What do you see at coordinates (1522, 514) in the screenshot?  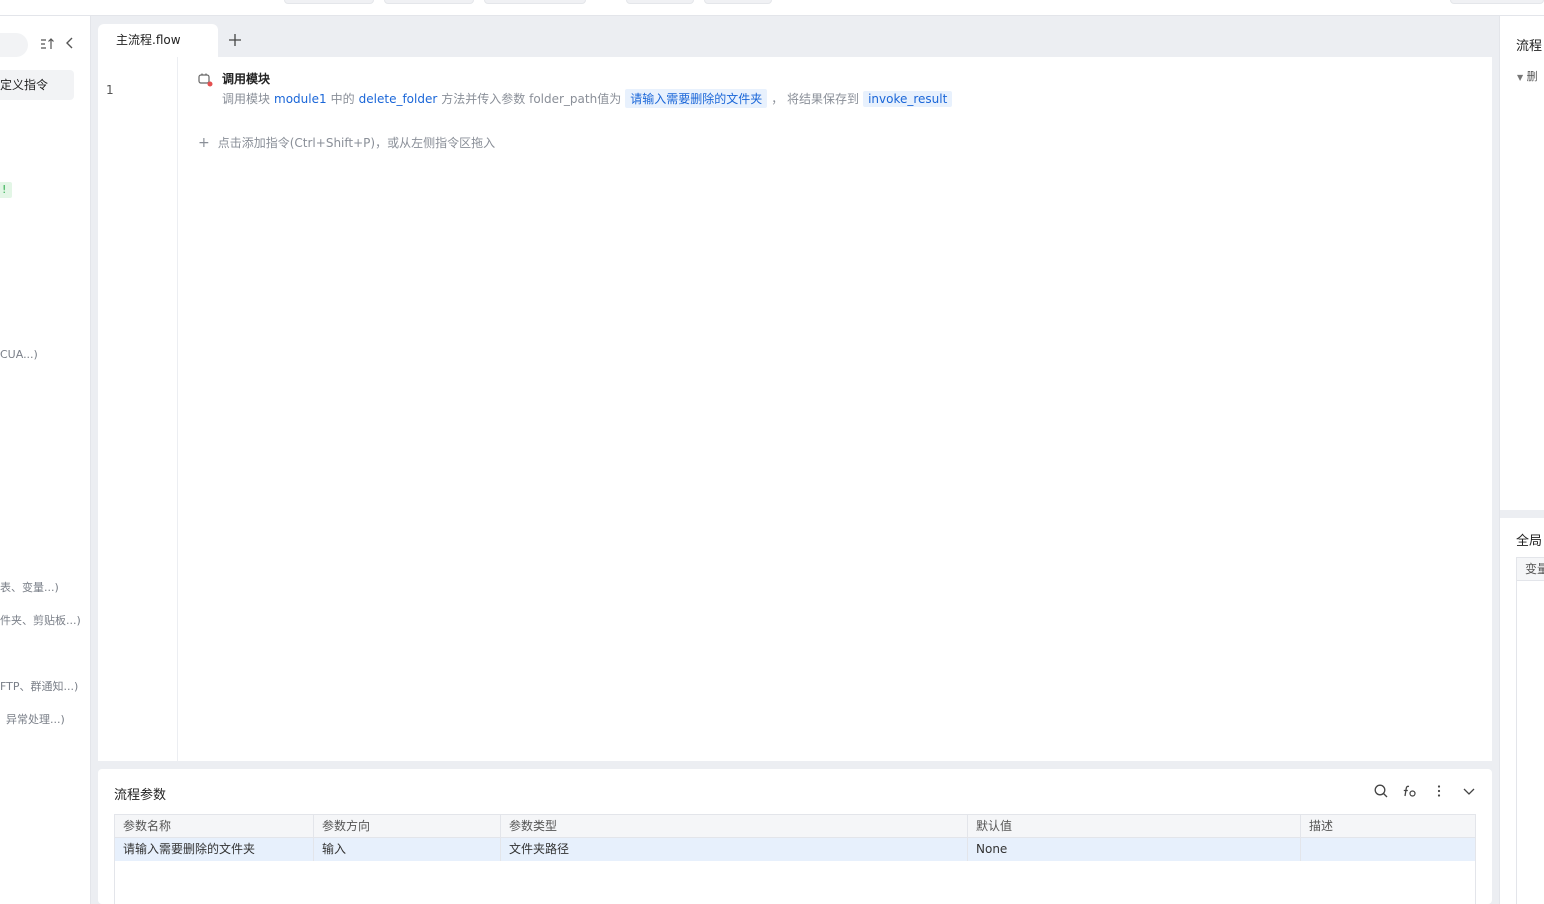 I see `panel-divider` at bounding box center [1522, 514].